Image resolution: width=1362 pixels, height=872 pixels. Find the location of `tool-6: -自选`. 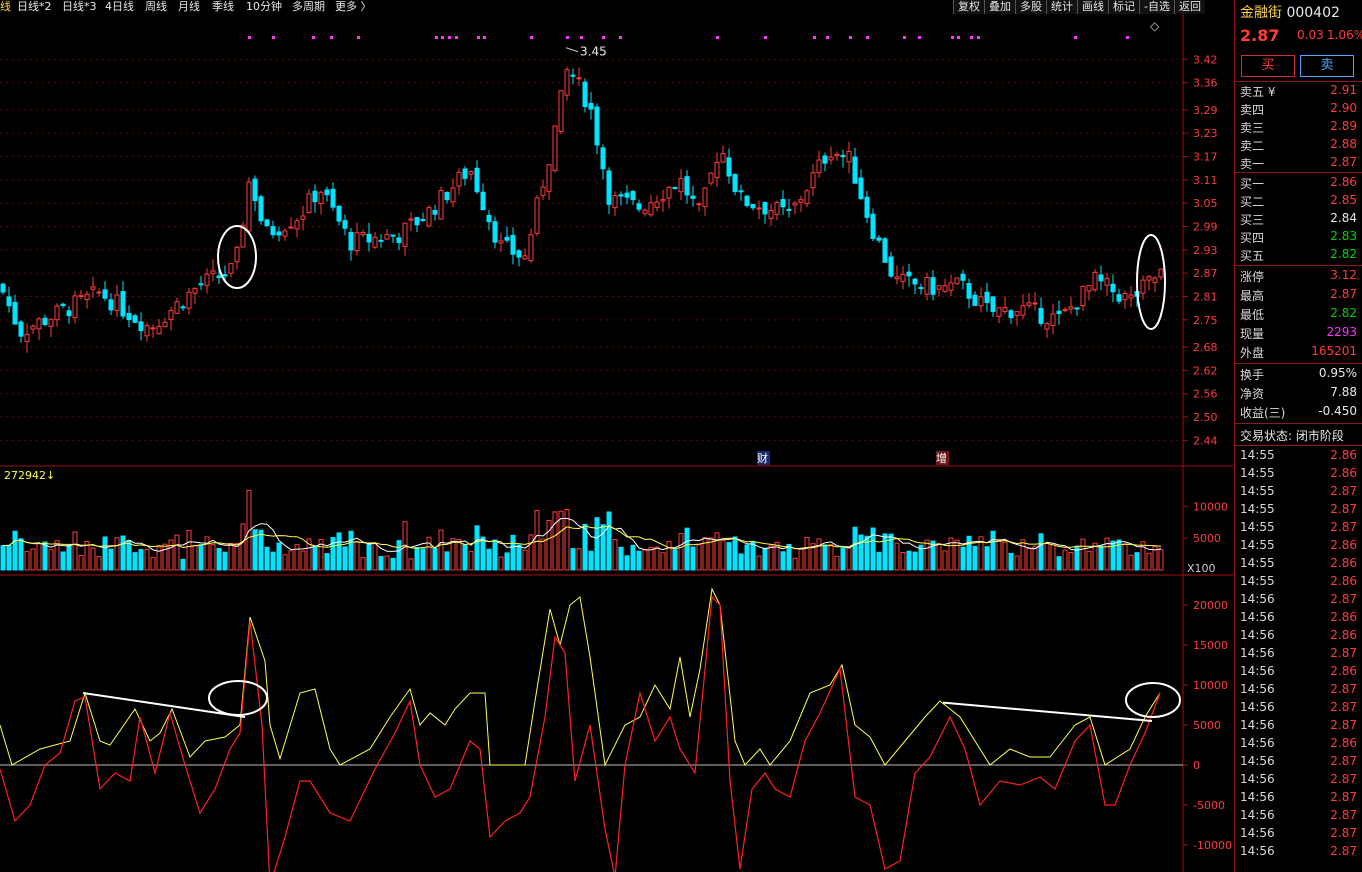

tool-6: -自选 is located at coordinates (1156, 7).